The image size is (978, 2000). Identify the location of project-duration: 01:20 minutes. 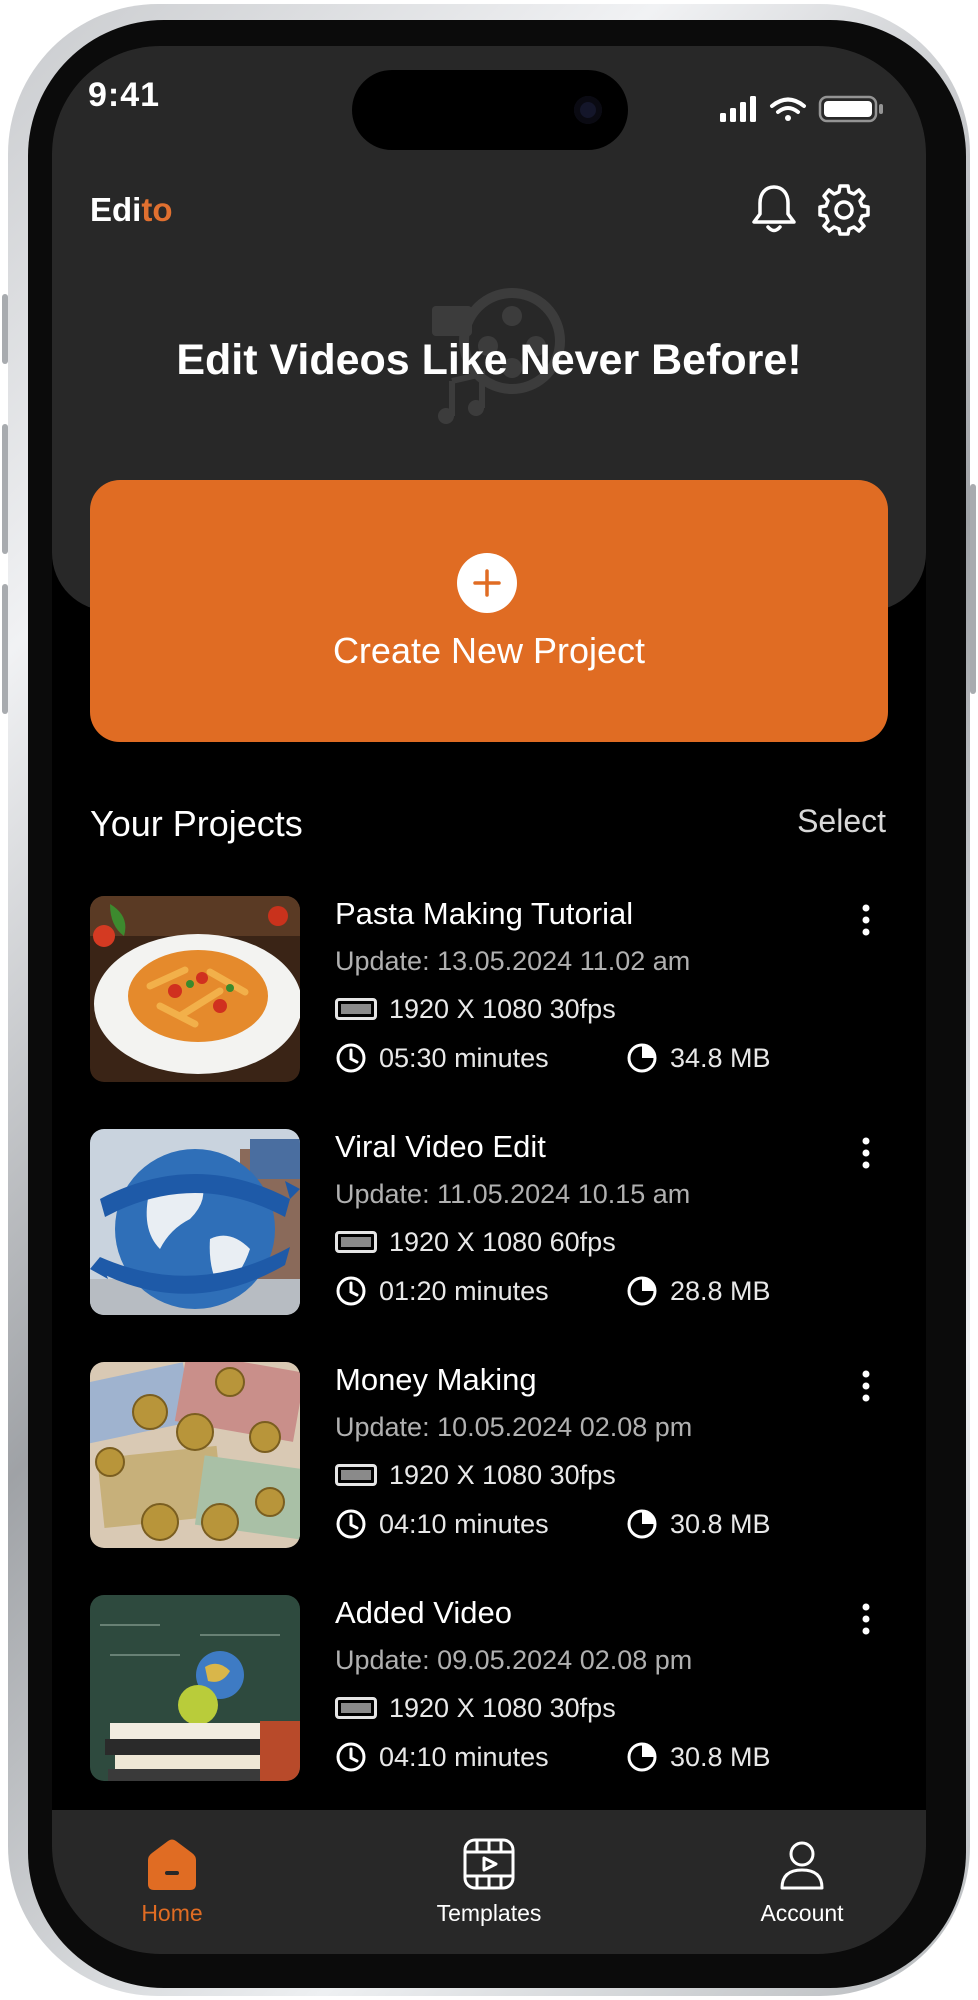
(464, 1290).